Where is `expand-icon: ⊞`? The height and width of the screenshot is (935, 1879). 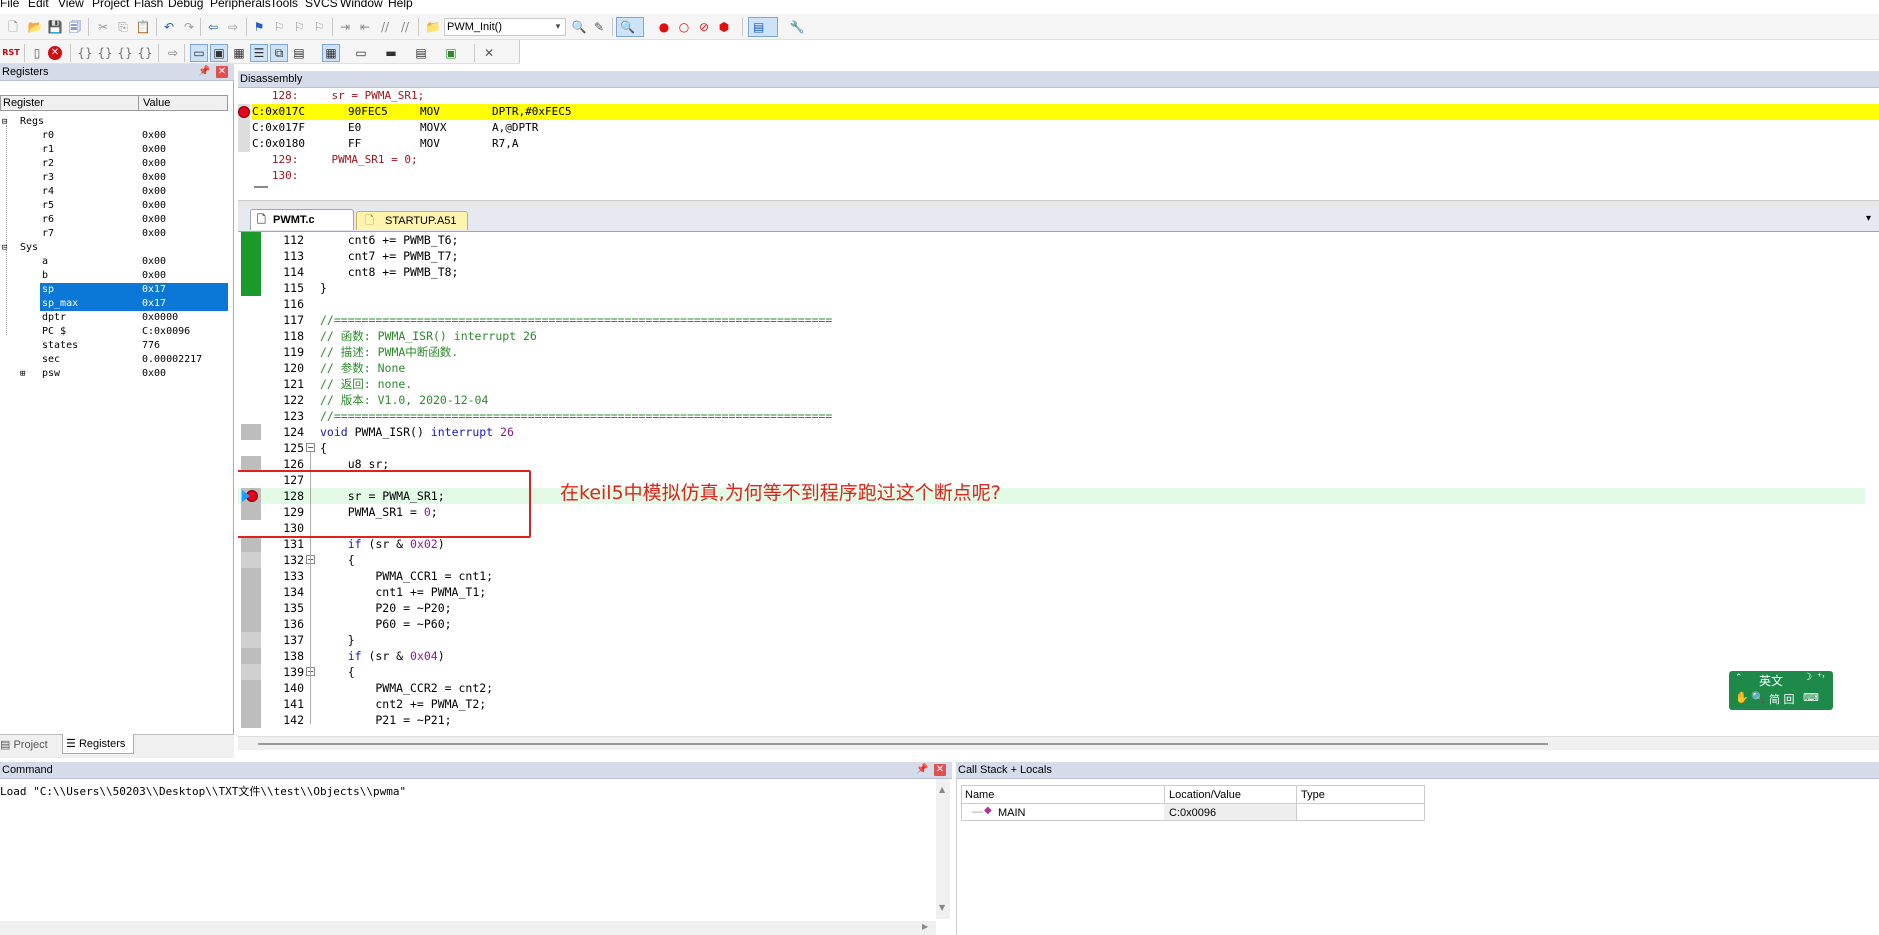
expand-icon: ⊞ is located at coordinates (22, 374).